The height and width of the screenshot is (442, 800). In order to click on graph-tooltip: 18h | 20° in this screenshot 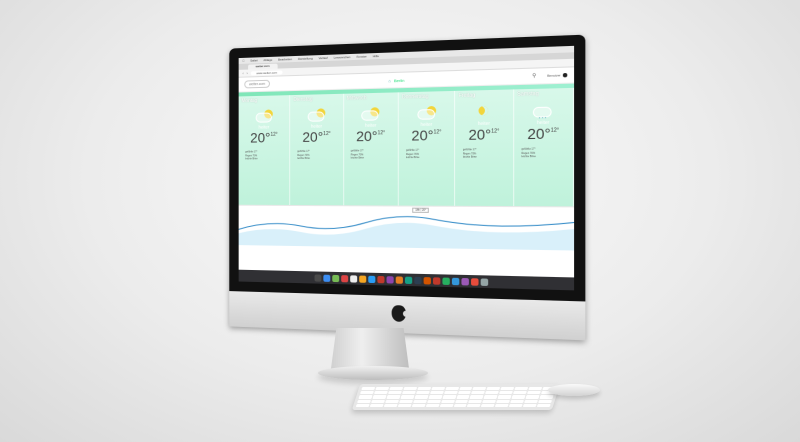, I will do `click(421, 210)`.